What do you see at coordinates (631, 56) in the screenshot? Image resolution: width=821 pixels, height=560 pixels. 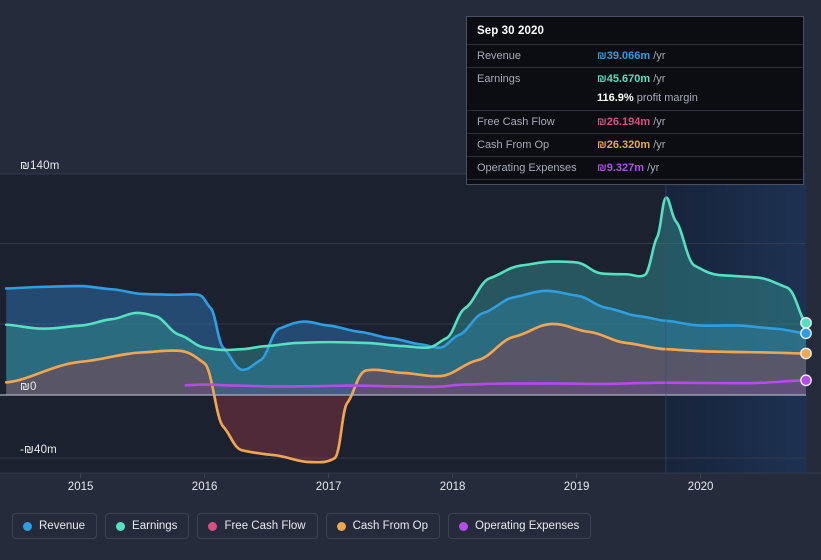 I see `tooltip-row-value: ₪39.066m /yr` at bounding box center [631, 56].